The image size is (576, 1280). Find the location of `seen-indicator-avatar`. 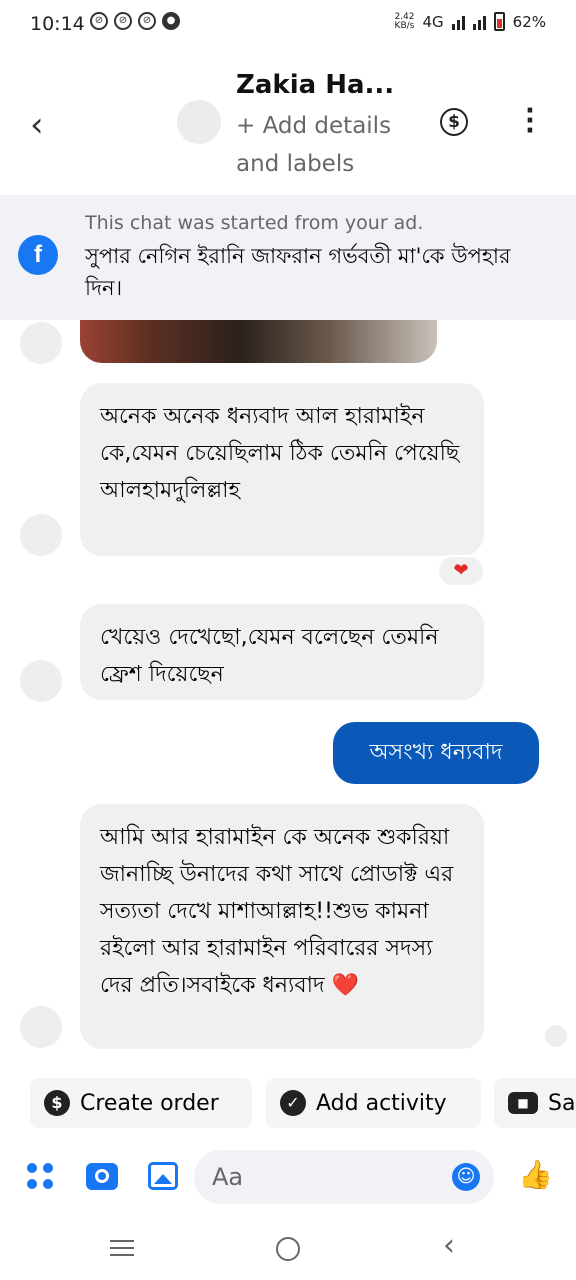

seen-indicator-avatar is located at coordinates (556, 1036).